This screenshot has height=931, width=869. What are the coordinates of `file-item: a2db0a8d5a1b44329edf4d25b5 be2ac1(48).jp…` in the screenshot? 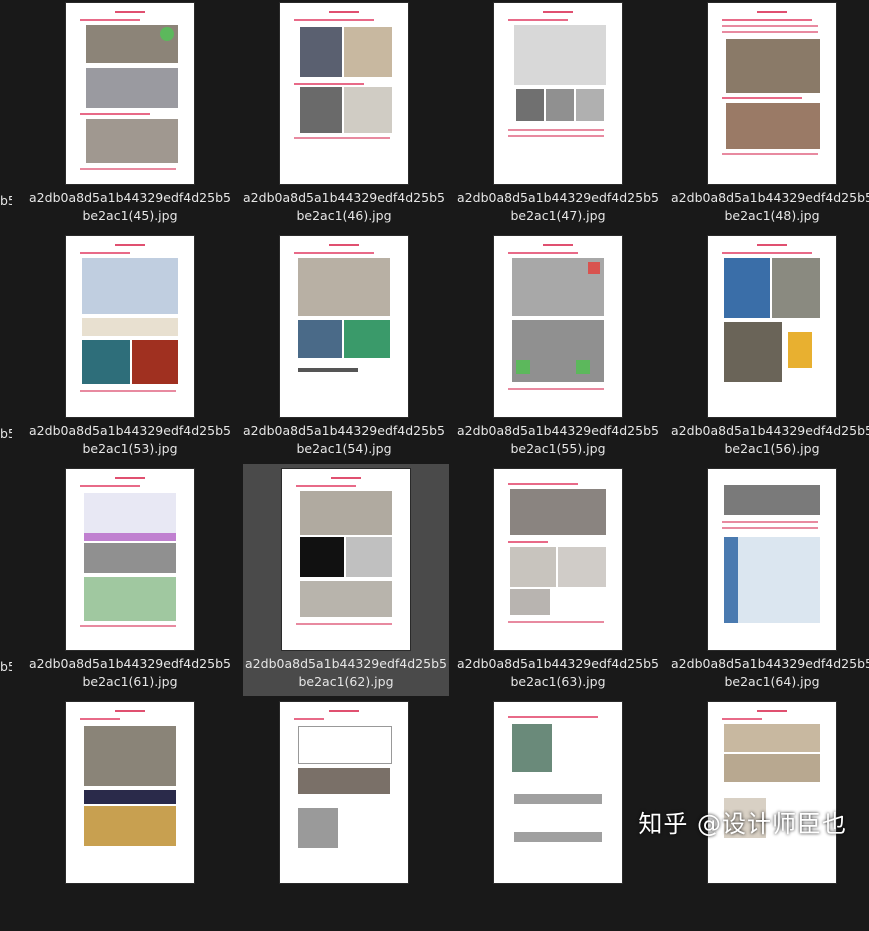 It's located at (769, 116).